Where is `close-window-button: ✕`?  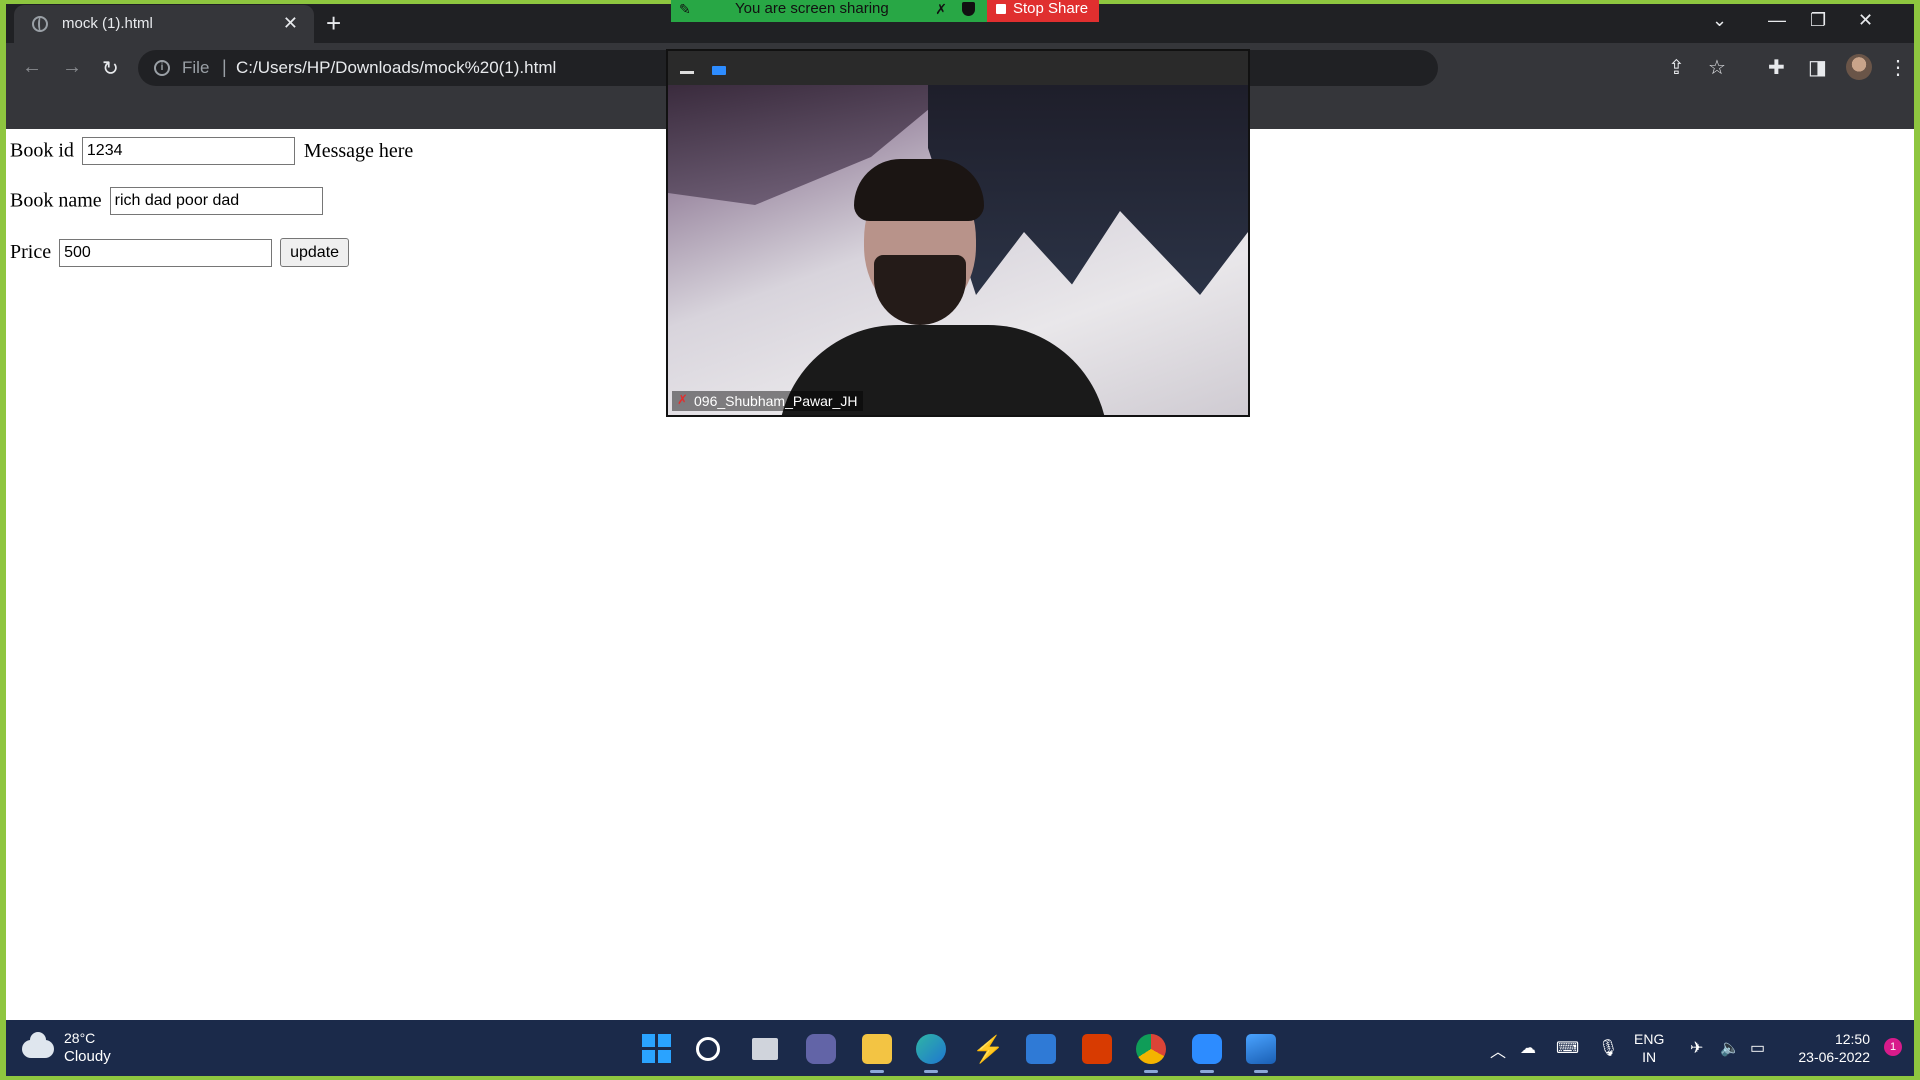 close-window-button: ✕ is located at coordinates (1865, 20).